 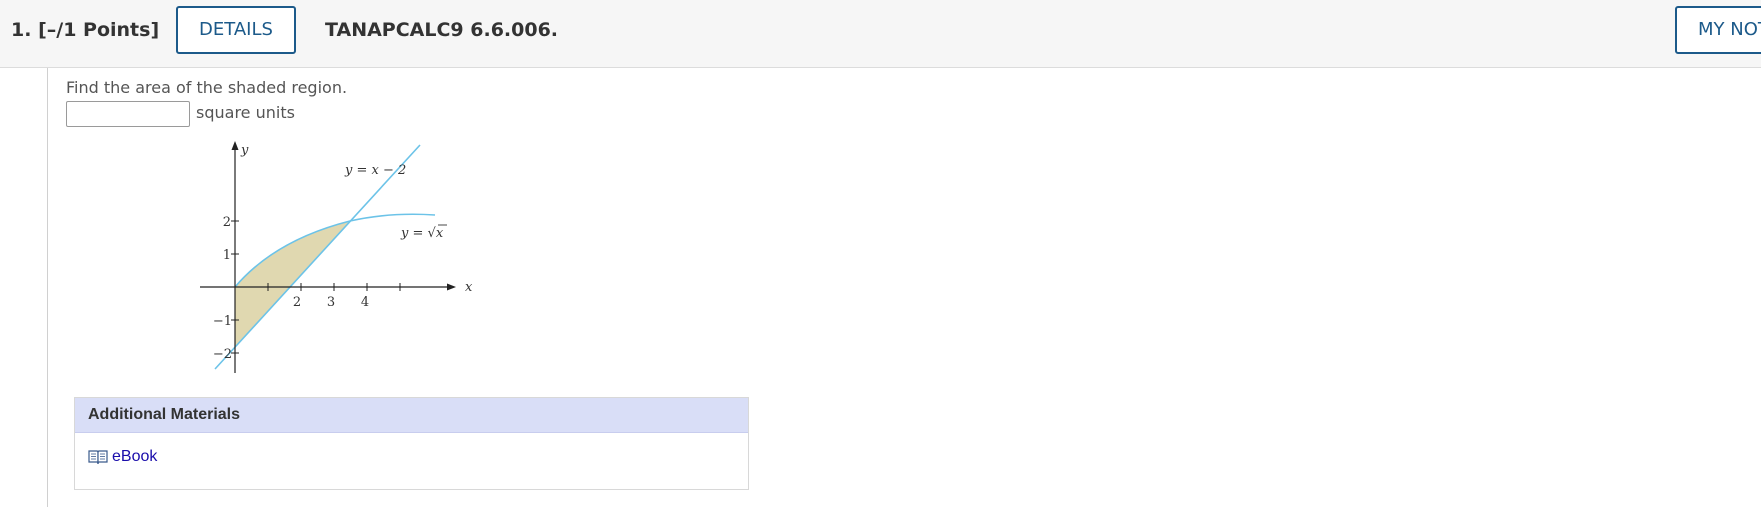 What do you see at coordinates (442, 30) in the screenshot?
I see `question-code: TANAPCALC9 6.6.006.` at bounding box center [442, 30].